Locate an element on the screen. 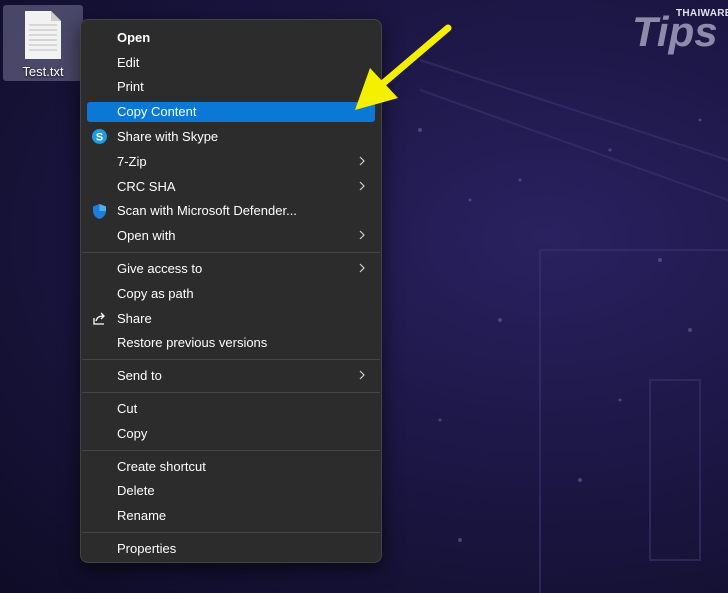  menu-item-label: Share with Skype is located at coordinates (168, 137).